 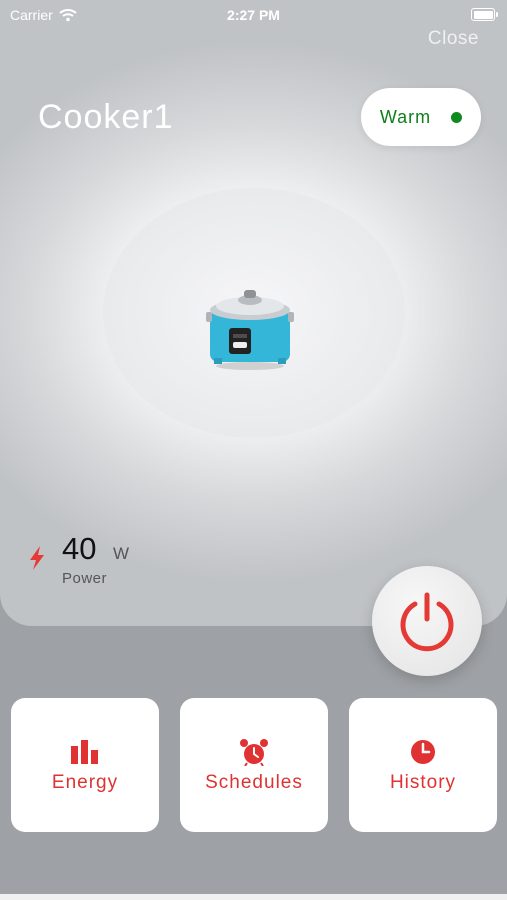 I want to click on energy-tile: Energy, so click(x=85, y=765).